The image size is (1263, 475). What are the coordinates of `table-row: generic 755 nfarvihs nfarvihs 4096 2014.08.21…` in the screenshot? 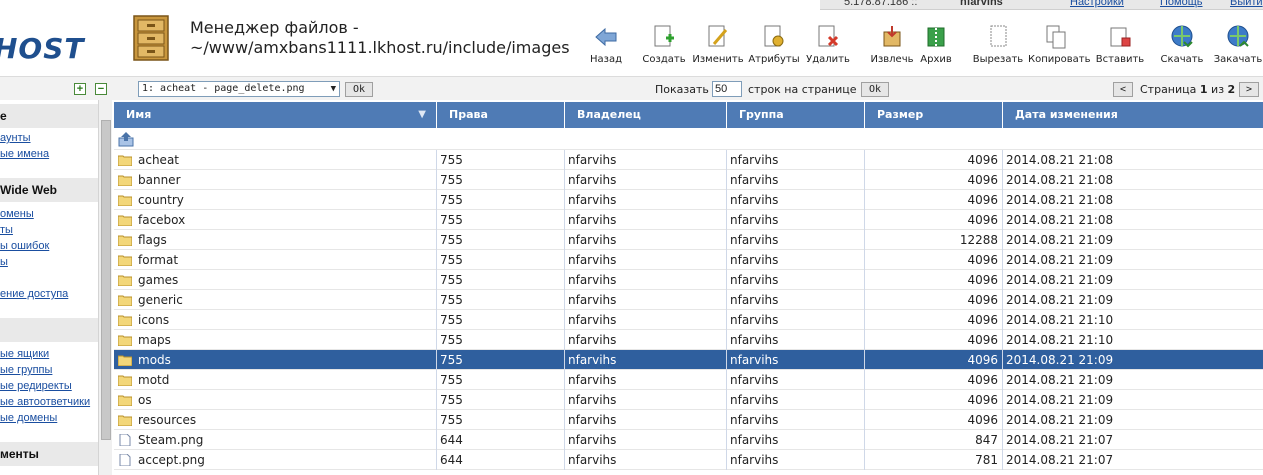 It's located at (688, 300).